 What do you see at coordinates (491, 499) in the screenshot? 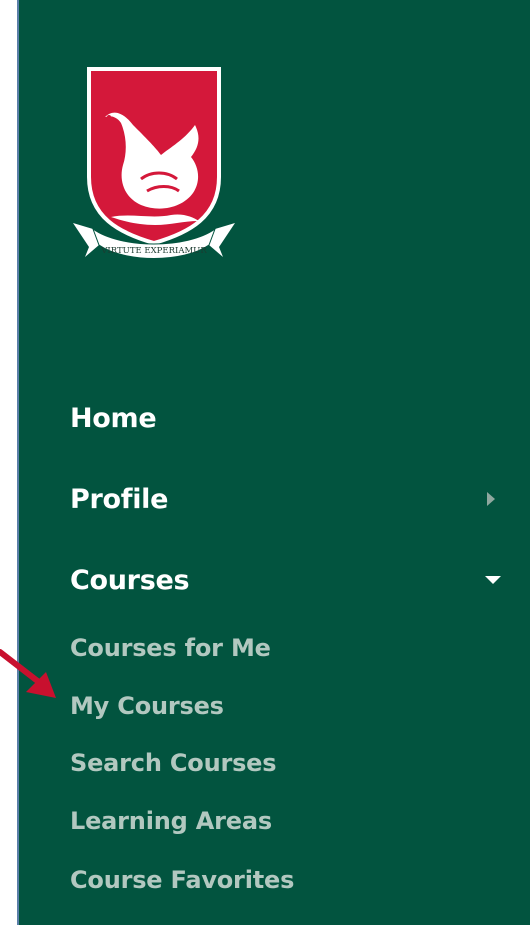
I see `chevron-right-icon` at bounding box center [491, 499].